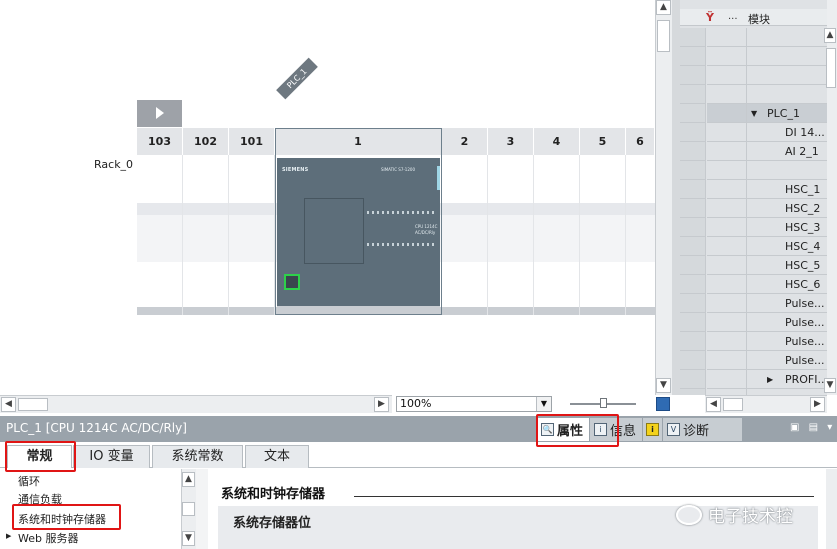 The image size is (837, 549). Describe the element at coordinates (710, 17) in the screenshot. I see `filter-icon: Ÿ` at that location.